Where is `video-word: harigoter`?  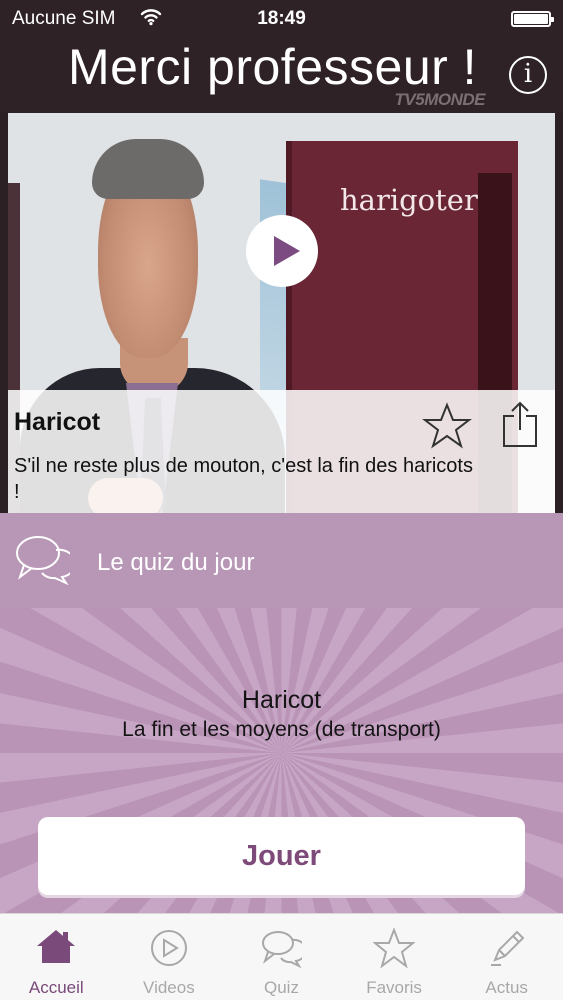 video-word: harigoter is located at coordinates (409, 200).